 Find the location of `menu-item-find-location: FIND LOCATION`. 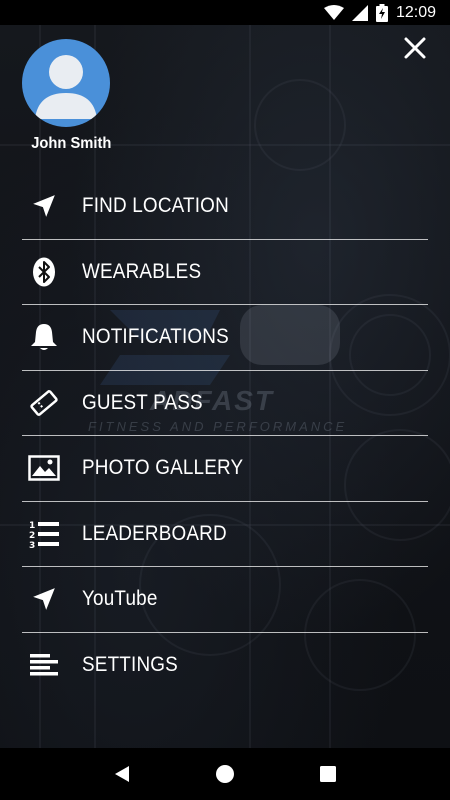

menu-item-find-location: FIND LOCATION is located at coordinates (225, 207).